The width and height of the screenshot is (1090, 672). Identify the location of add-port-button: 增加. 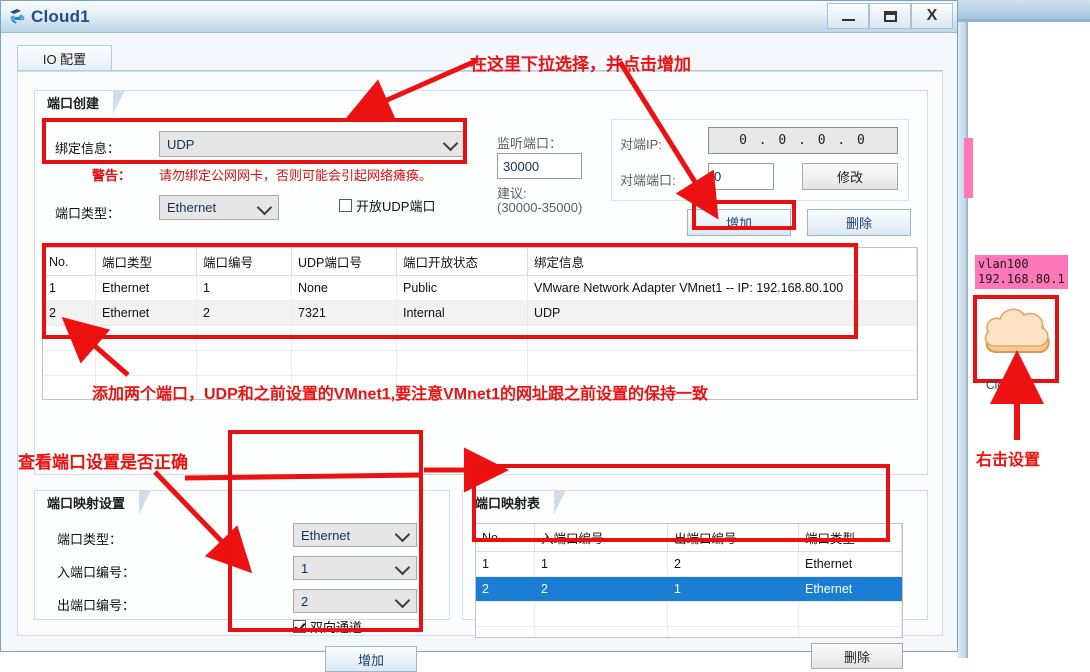
(739, 222).